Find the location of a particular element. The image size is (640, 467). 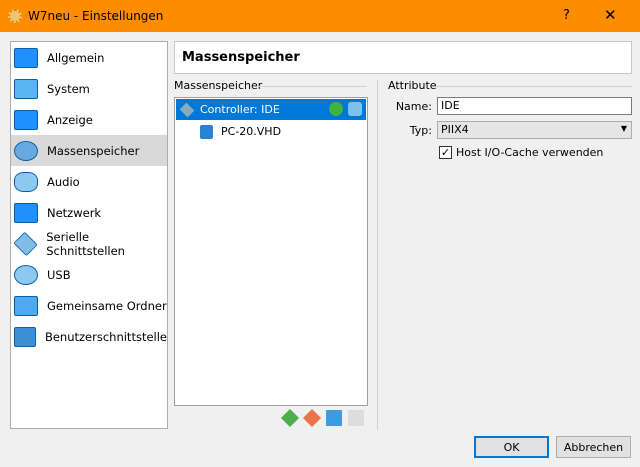

sidebar-item-serielle-schnittstellen: Serielle Schnittstellen is located at coordinates (89, 243).